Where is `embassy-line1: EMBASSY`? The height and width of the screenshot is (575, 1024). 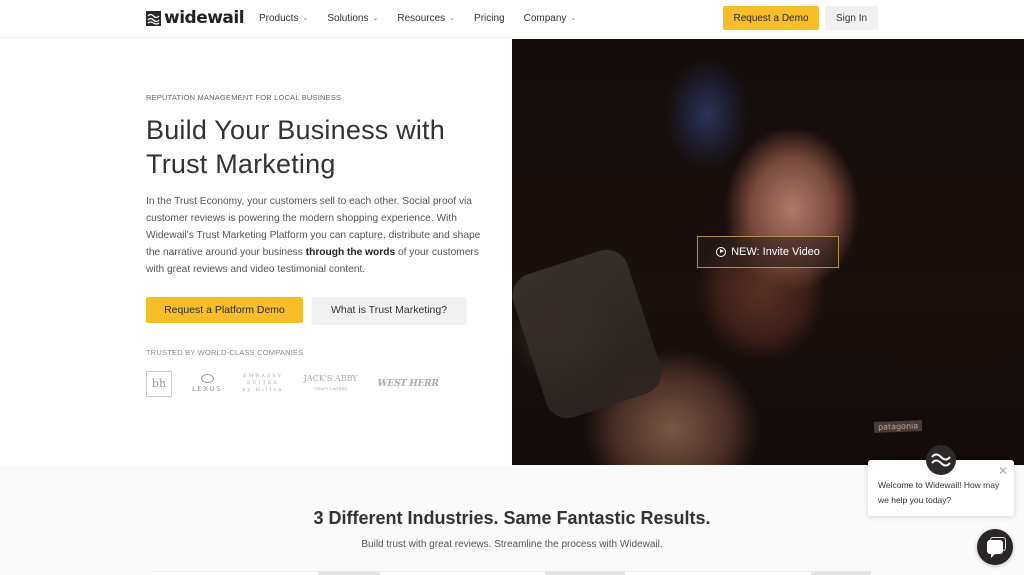
embassy-line1: EMBASSY is located at coordinates (262, 376).